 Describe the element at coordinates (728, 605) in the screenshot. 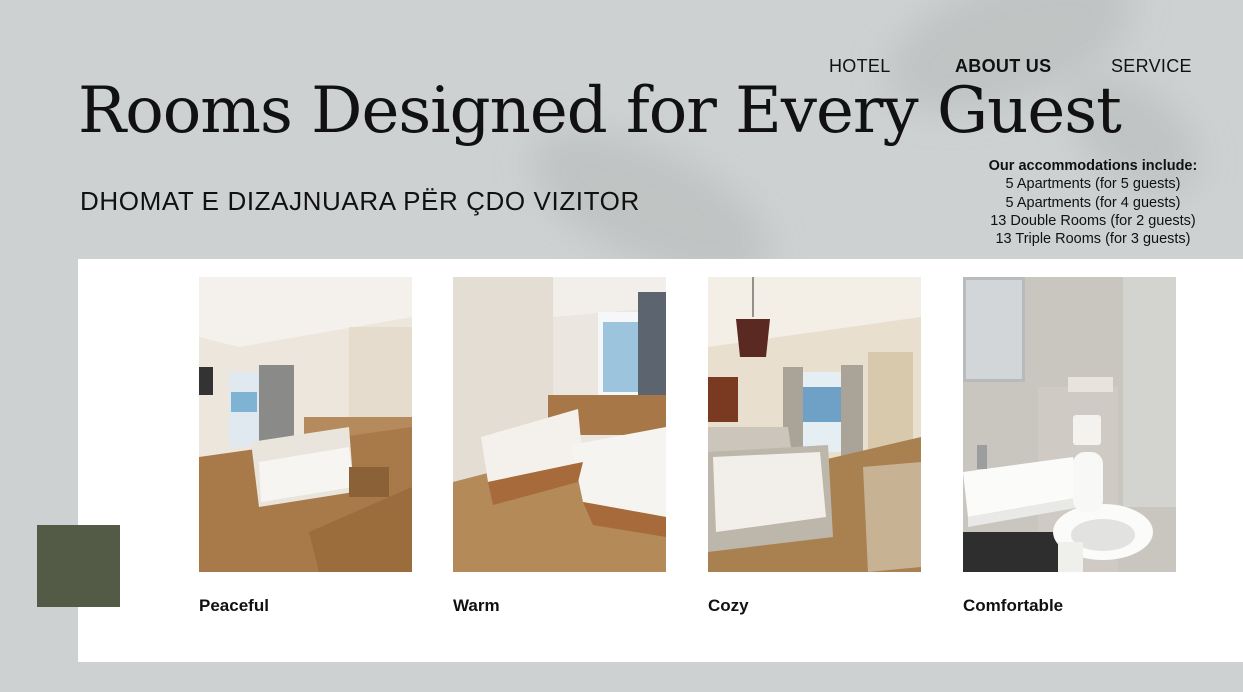

I see `room-label: Cozy` at that location.